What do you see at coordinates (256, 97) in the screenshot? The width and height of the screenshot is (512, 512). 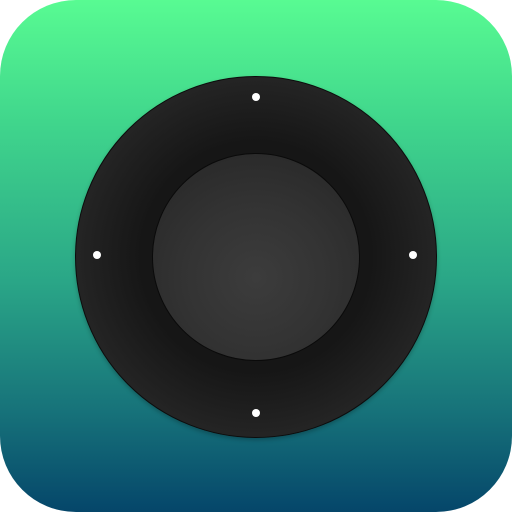 I see `dpad-up-indicator-icon` at bounding box center [256, 97].